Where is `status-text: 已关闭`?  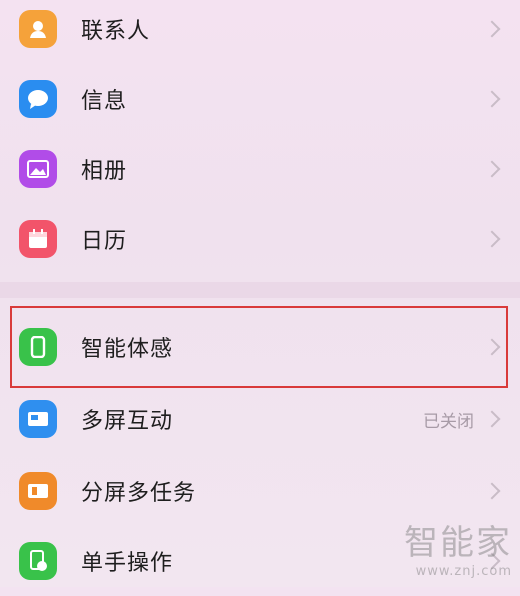
status-text: 已关闭 is located at coordinates (448, 421).